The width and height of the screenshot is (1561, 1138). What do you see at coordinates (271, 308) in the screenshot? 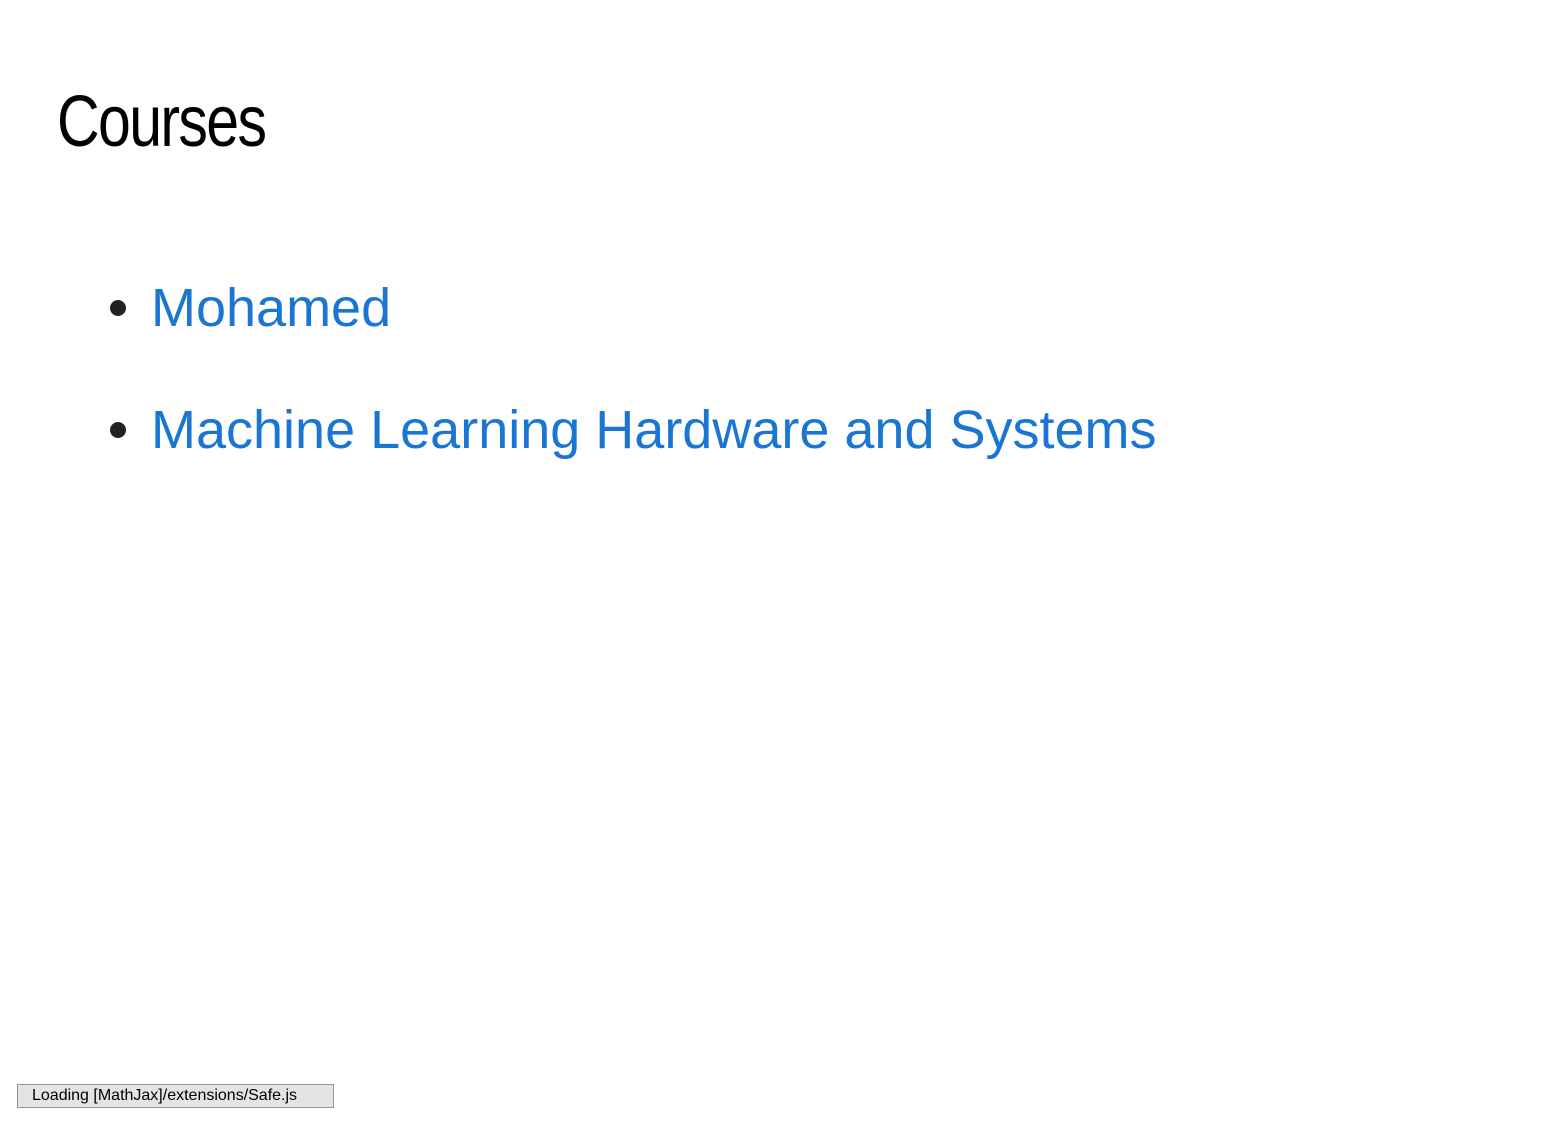
I see `course-link-mohamed: Mohamed` at bounding box center [271, 308].